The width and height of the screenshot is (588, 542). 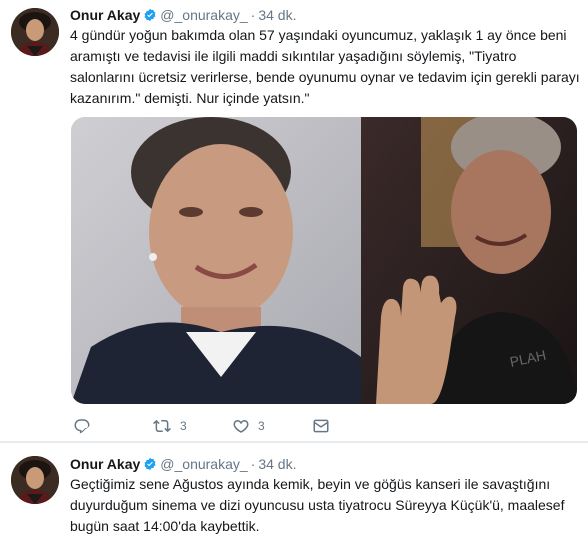 I want to click on like-button: 3, so click(x=272, y=426).